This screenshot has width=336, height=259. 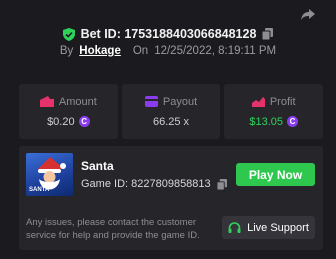 What do you see at coordinates (275, 174) in the screenshot?
I see `play-now-button: Play Now` at bounding box center [275, 174].